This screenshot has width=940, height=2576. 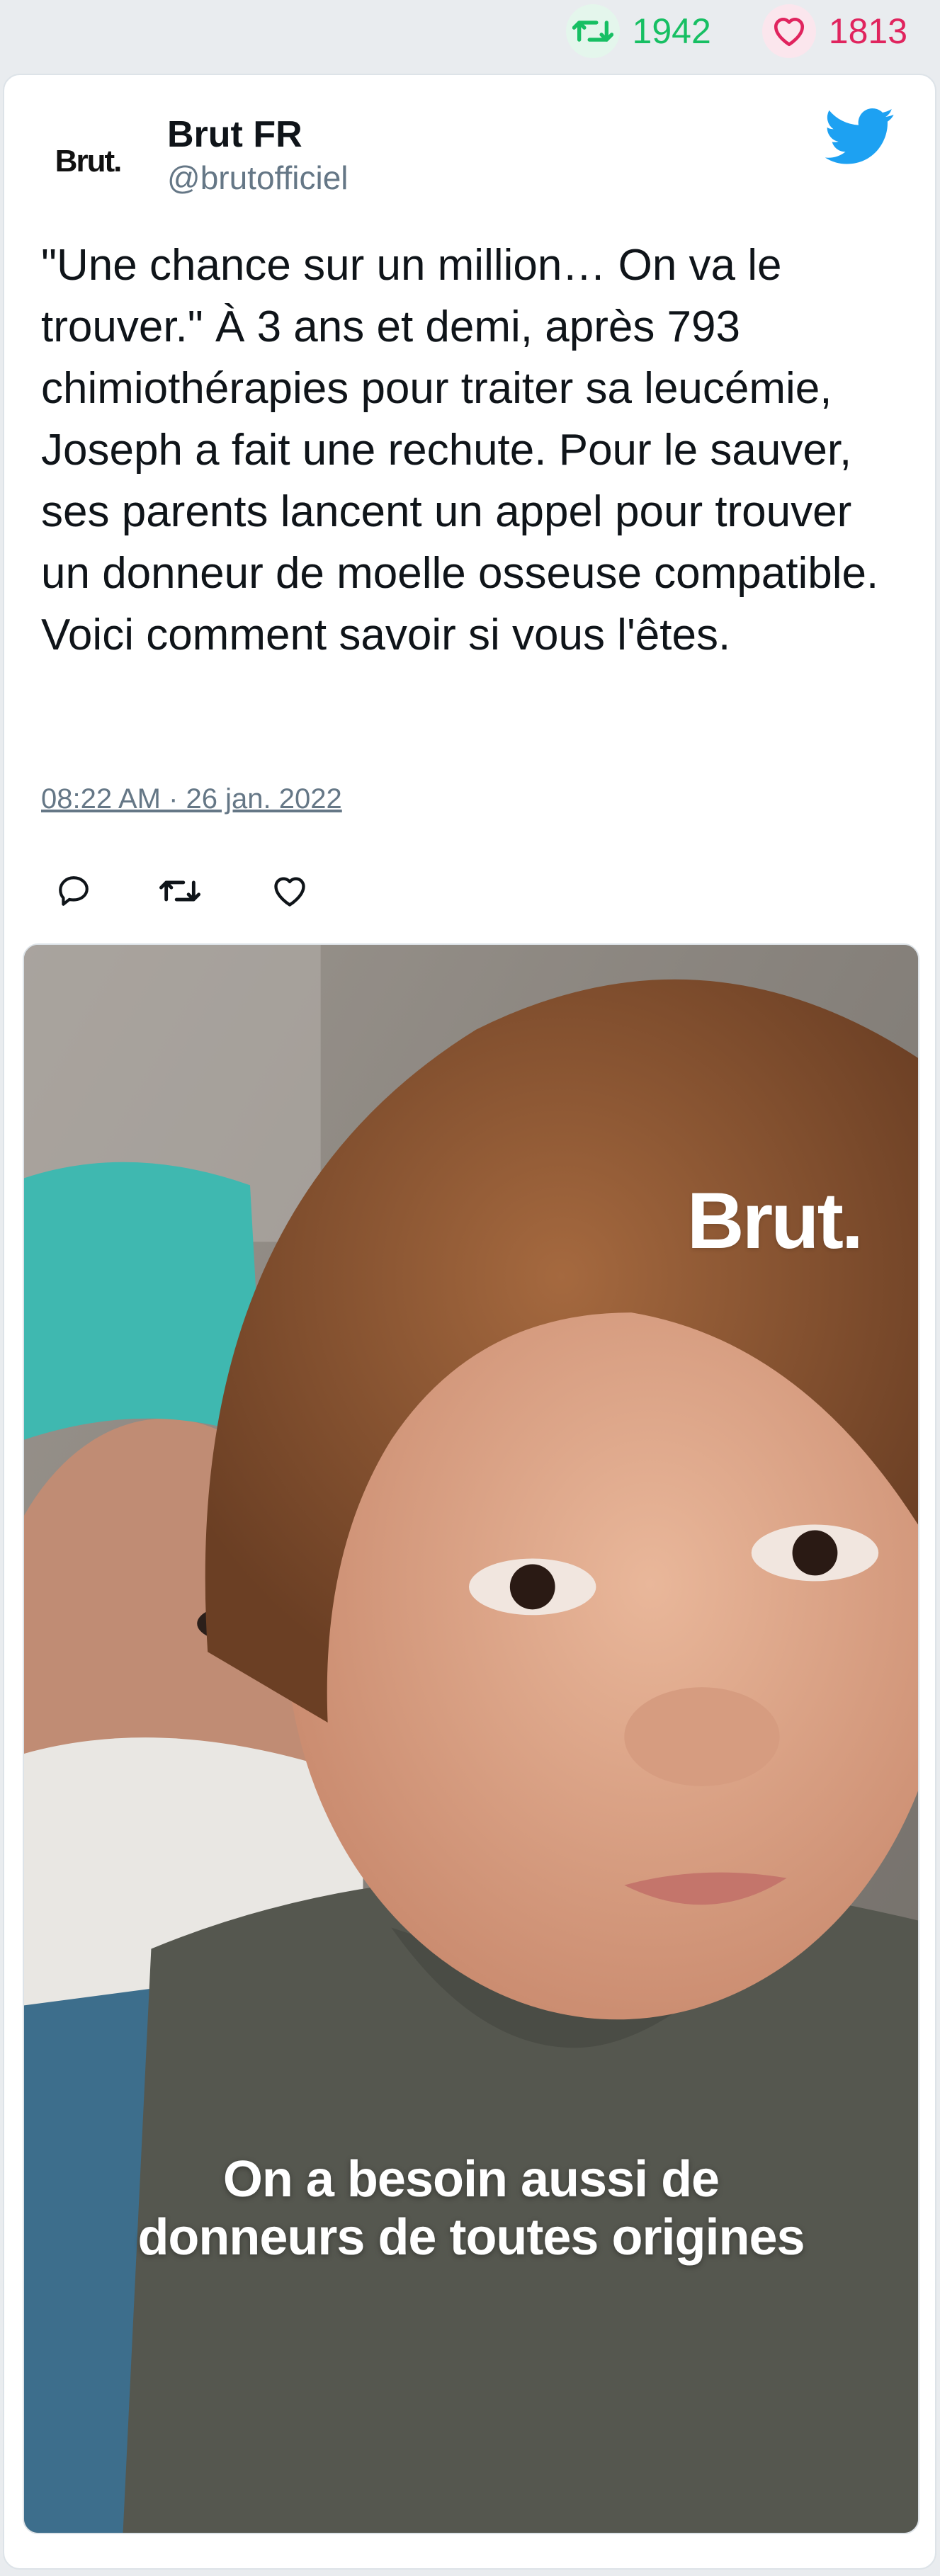 I want to click on twitter-bird-icon, so click(x=860, y=137).